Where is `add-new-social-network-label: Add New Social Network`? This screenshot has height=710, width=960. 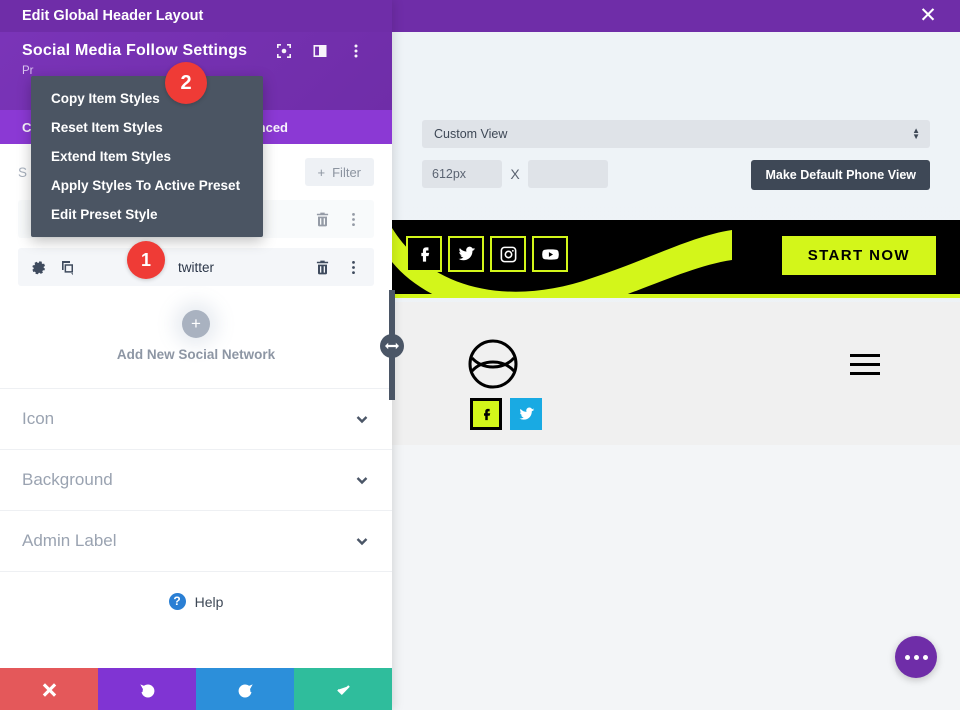
add-new-social-network-label: Add New Social Network is located at coordinates (196, 354).